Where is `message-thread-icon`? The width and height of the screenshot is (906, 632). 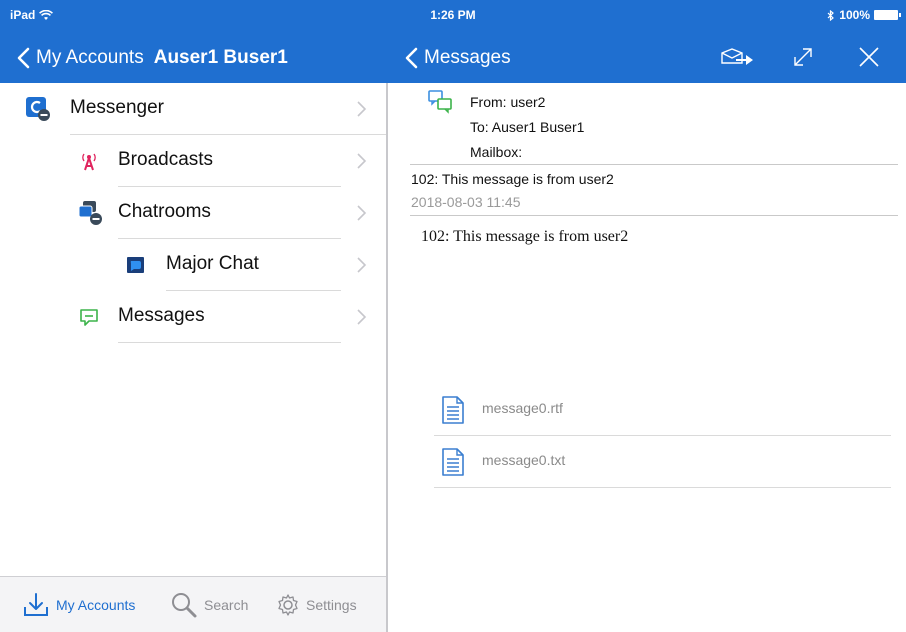 message-thread-icon is located at coordinates (440, 102).